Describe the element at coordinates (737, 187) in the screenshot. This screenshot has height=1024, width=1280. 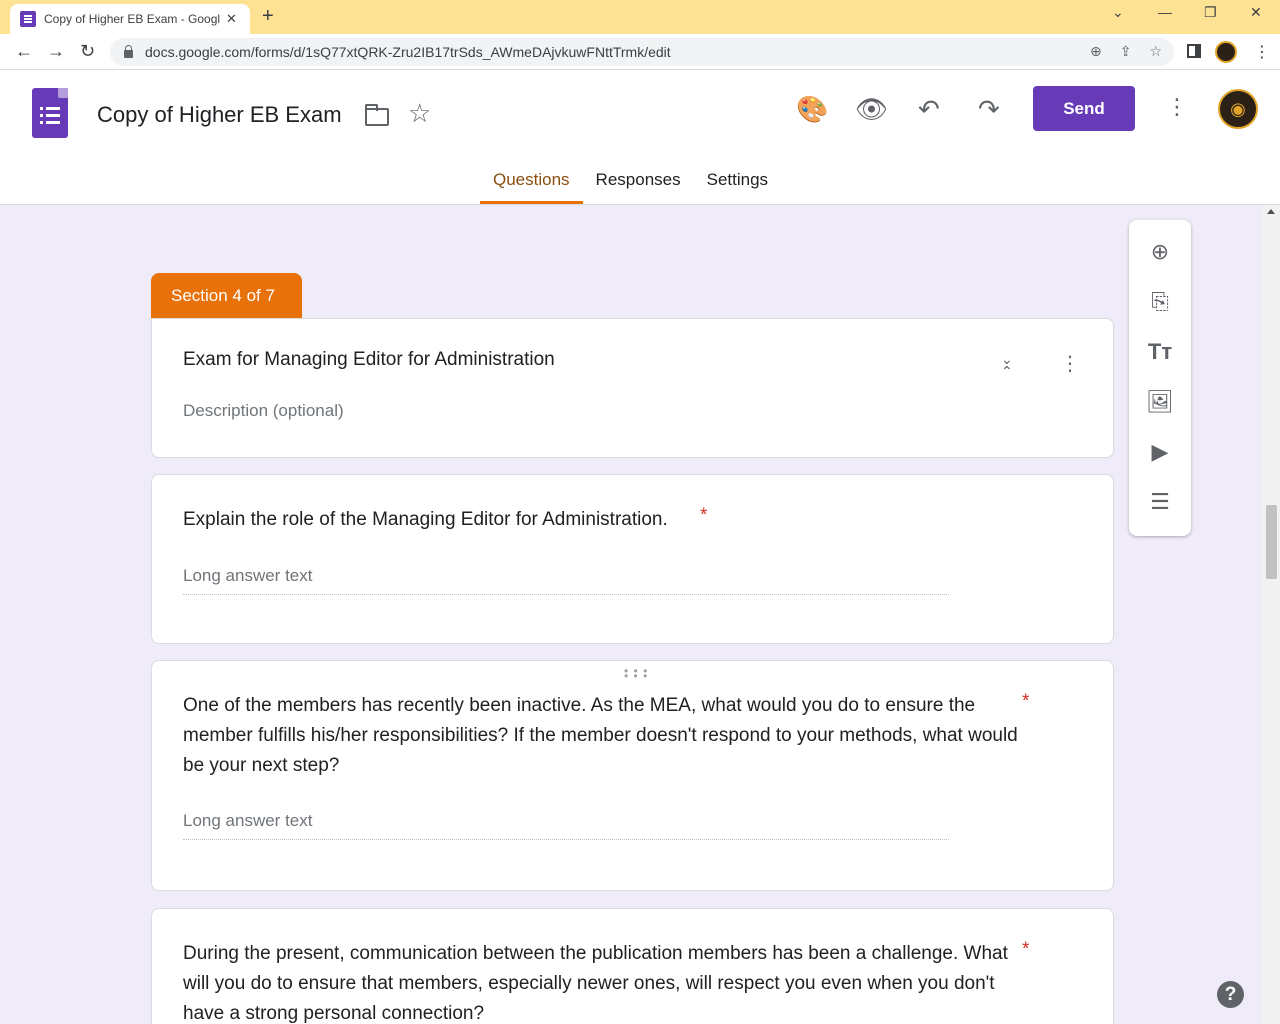
I see `tab-settings: Settings` at that location.